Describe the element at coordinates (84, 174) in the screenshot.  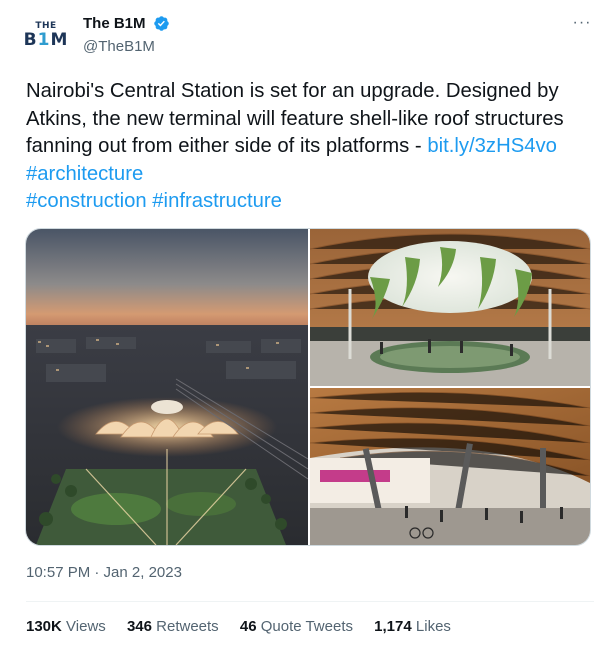
I see `hashtag-architecture: #architecture` at that location.